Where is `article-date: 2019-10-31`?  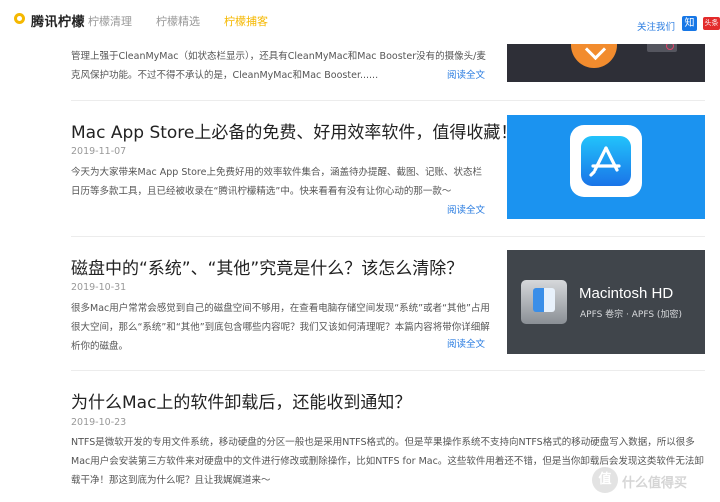 article-date: 2019-10-31 is located at coordinates (99, 287).